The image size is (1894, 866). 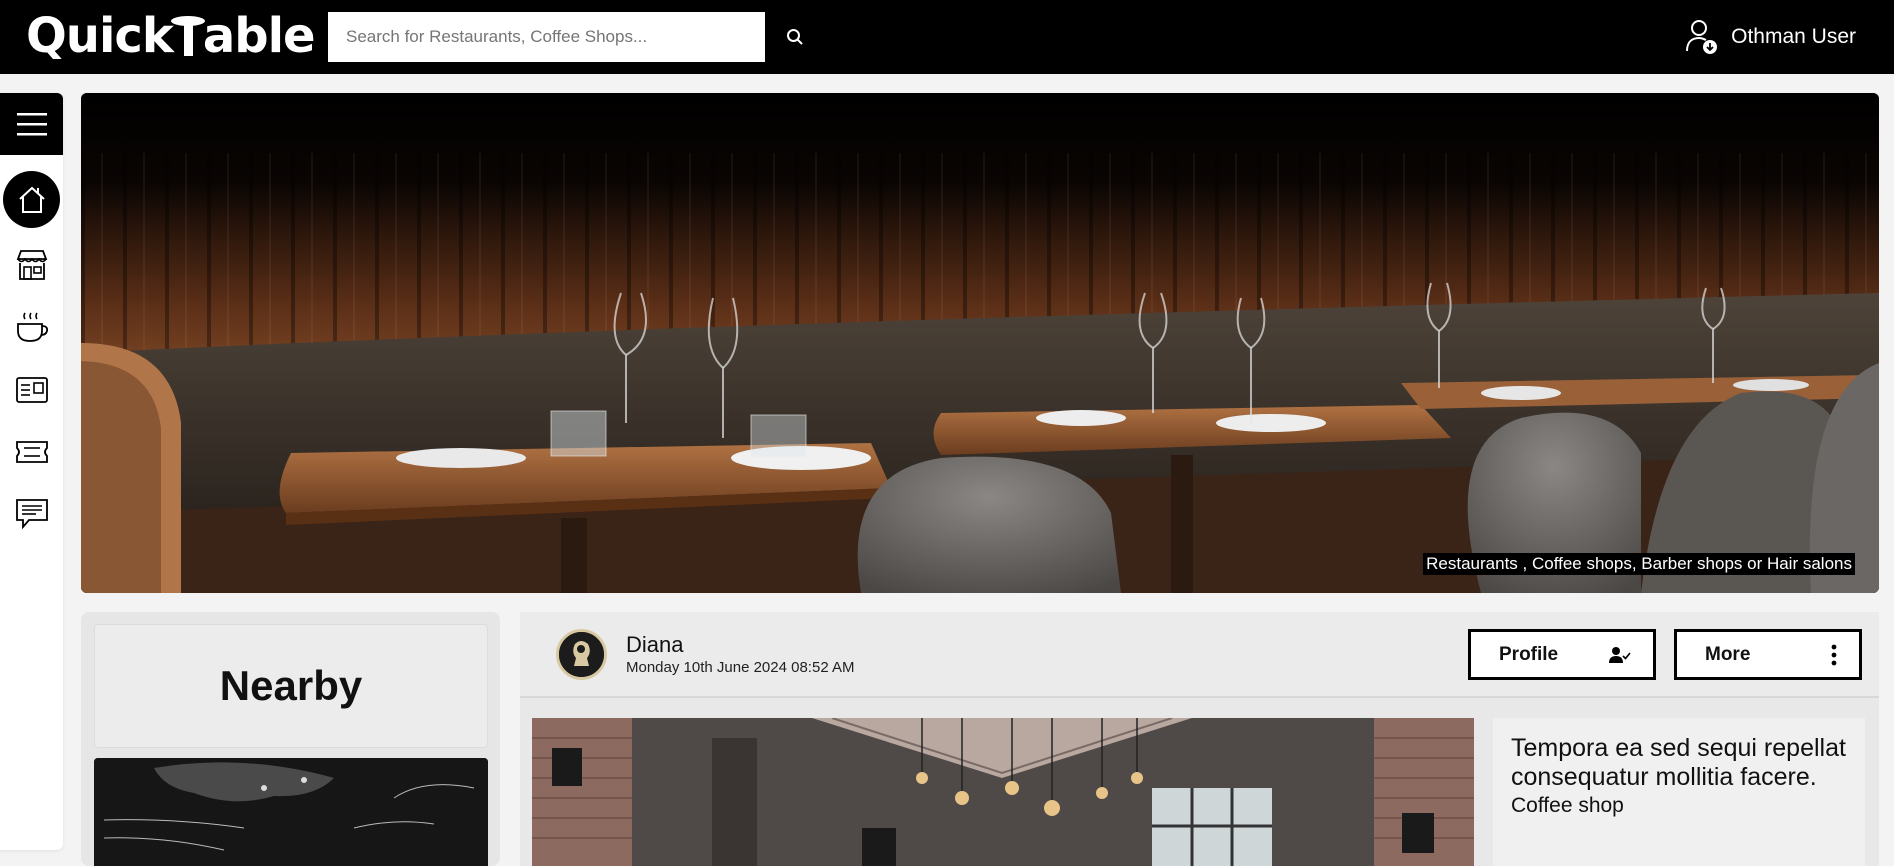 I want to click on sidebar, so click(x=31, y=471).